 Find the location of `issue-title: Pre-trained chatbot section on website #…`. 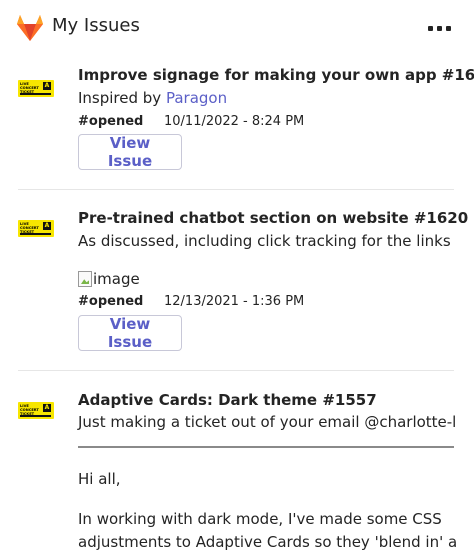

issue-title: Pre-trained chatbot section on website #… is located at coordinates (273, 218).